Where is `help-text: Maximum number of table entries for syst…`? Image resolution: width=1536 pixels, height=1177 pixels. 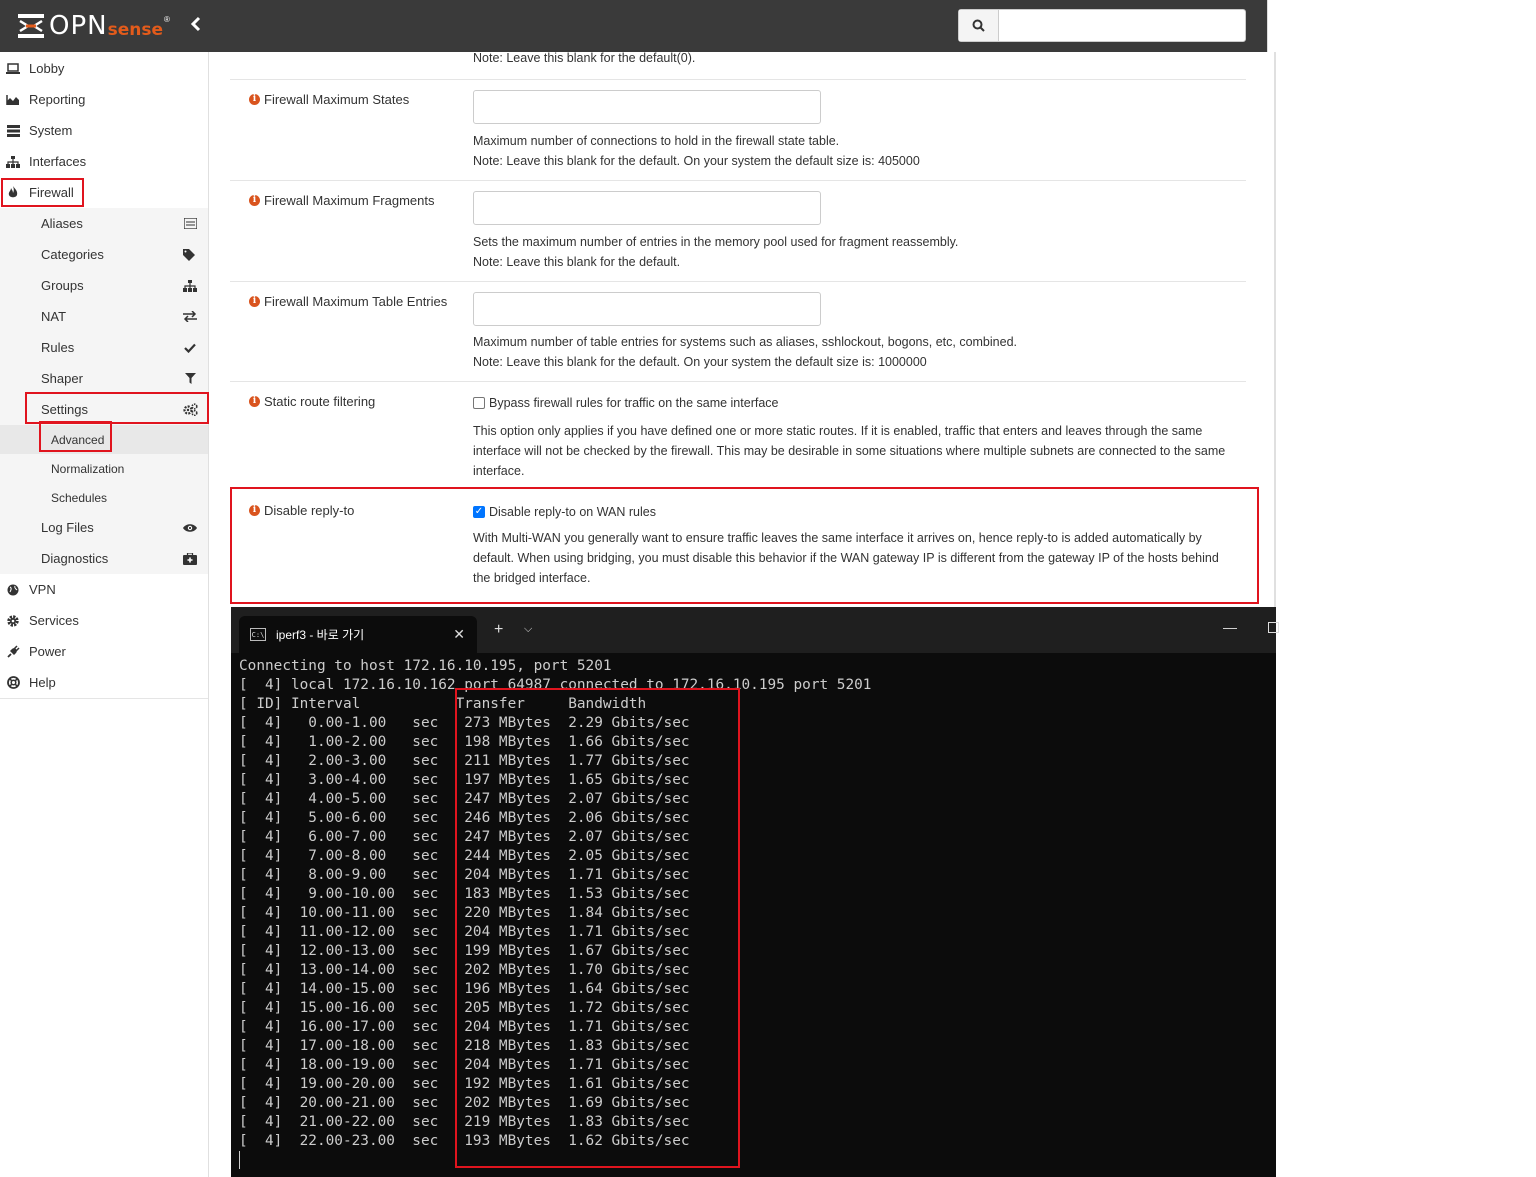
help-text: Maximum number of table entries for syst… is located at coordinates (745, 342).